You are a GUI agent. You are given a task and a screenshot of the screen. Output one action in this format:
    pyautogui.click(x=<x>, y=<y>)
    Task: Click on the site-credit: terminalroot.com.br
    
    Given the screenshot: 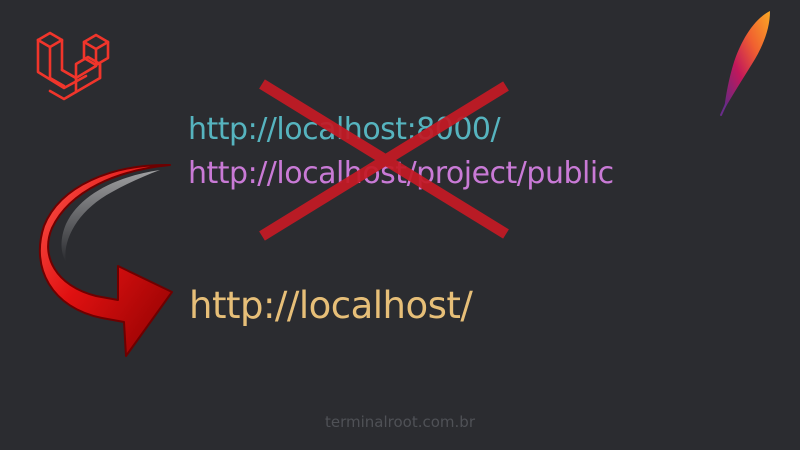 What is the action you would take?
    pyautogui.click(x=400, y=422)
    